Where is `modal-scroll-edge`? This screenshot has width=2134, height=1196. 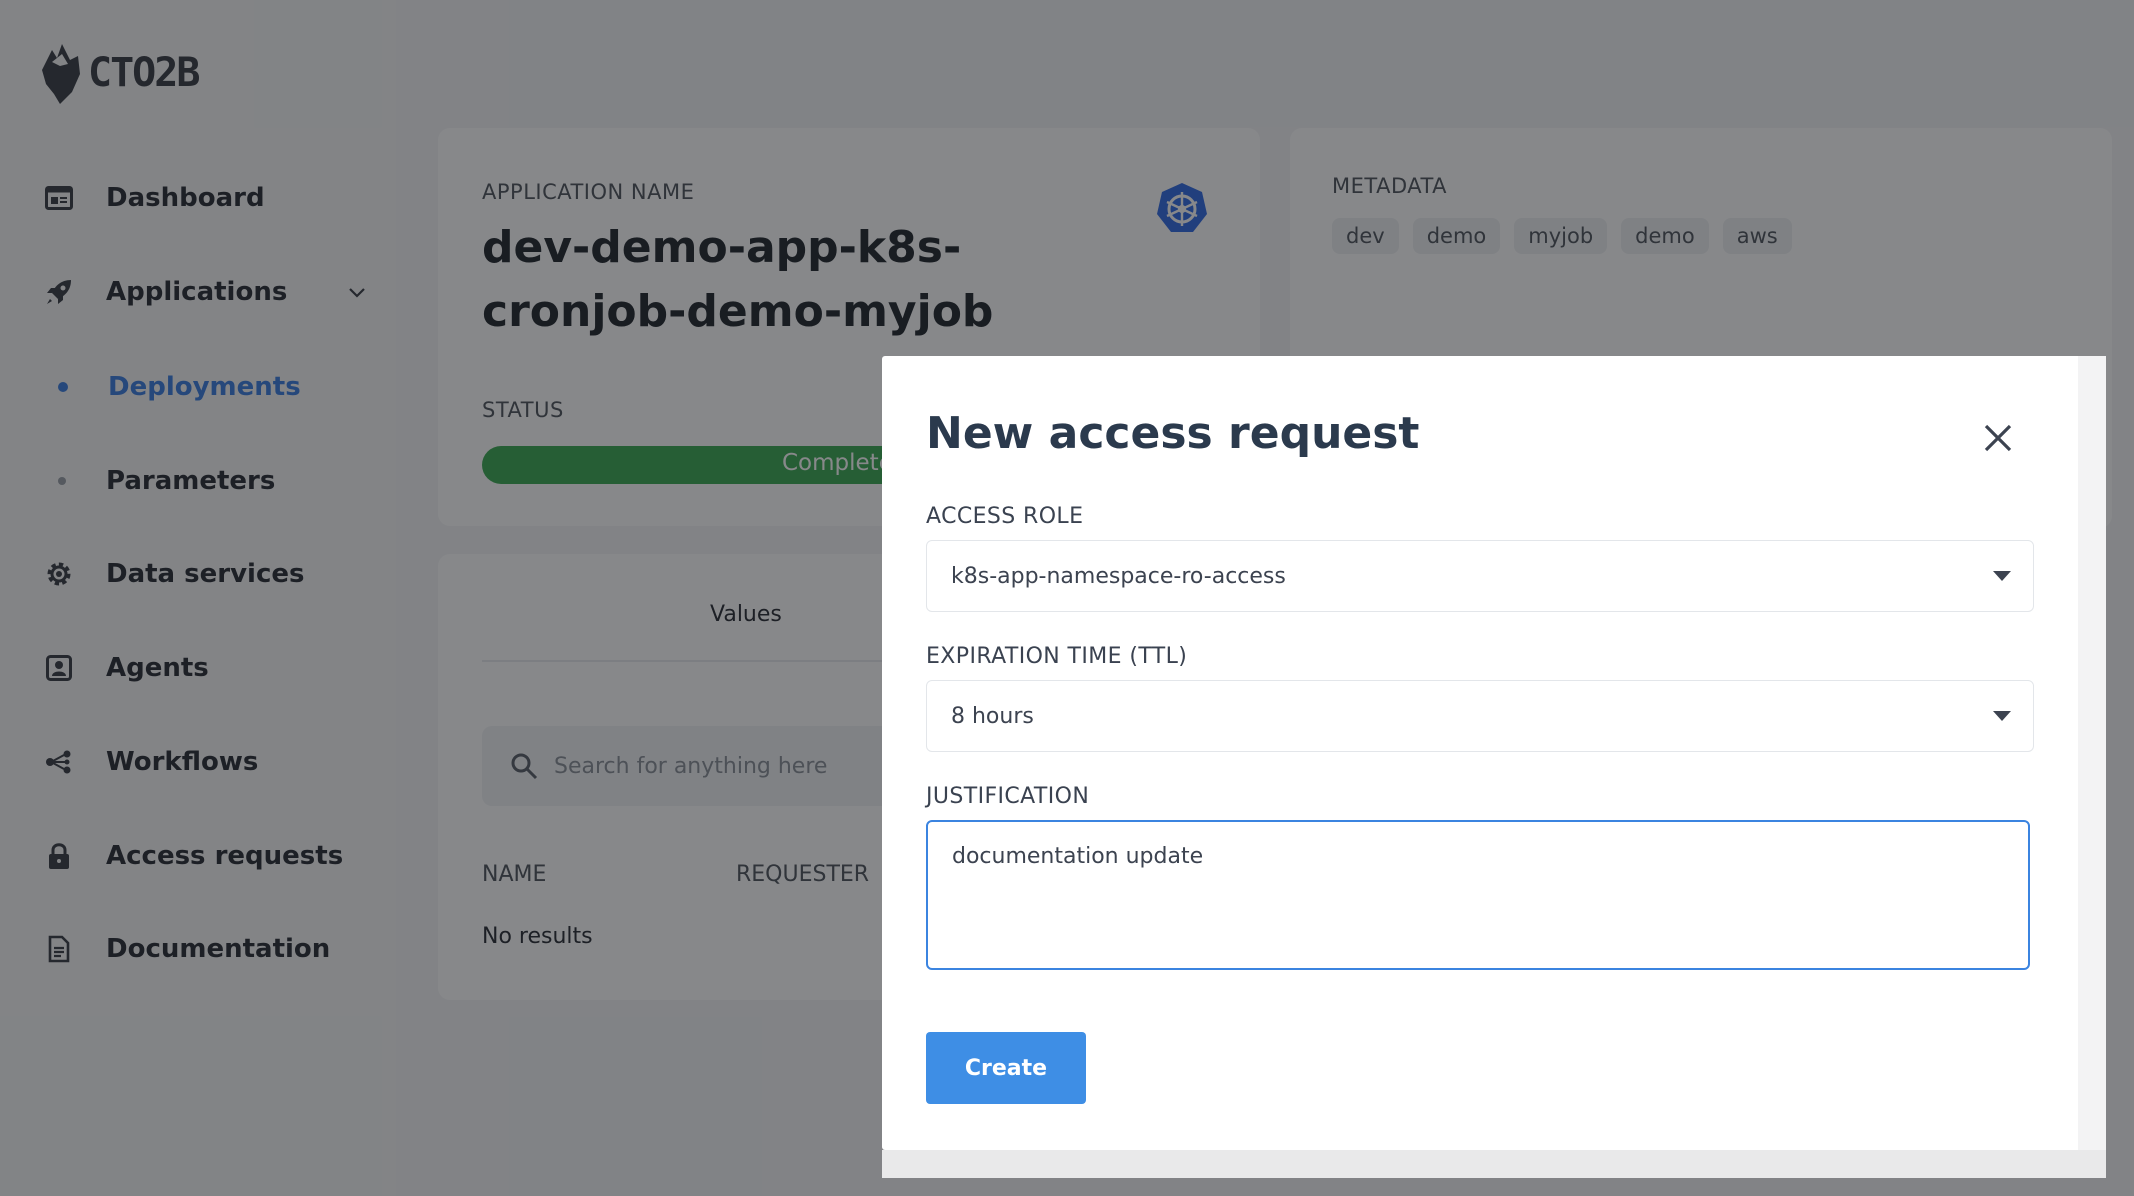
modal-scroll-edge is located at coordinates (2092, 753).